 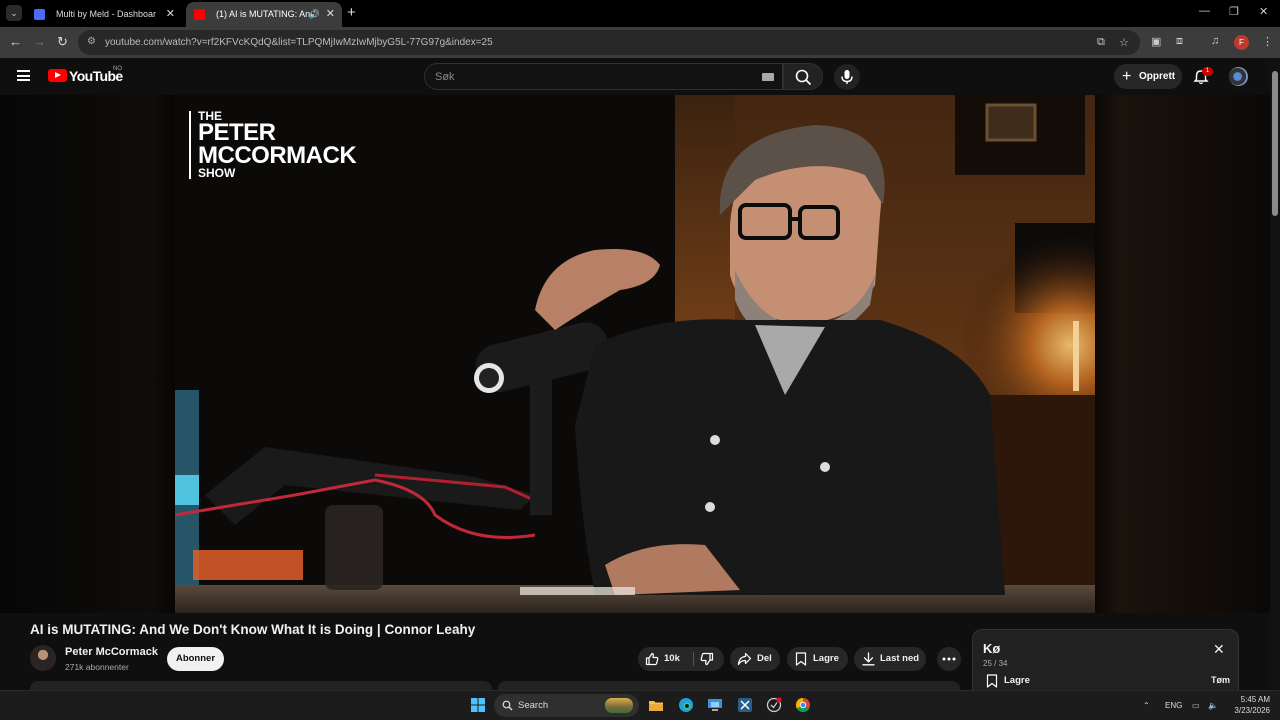 I want to click on voice-search-button, so click(x=847, y=77).